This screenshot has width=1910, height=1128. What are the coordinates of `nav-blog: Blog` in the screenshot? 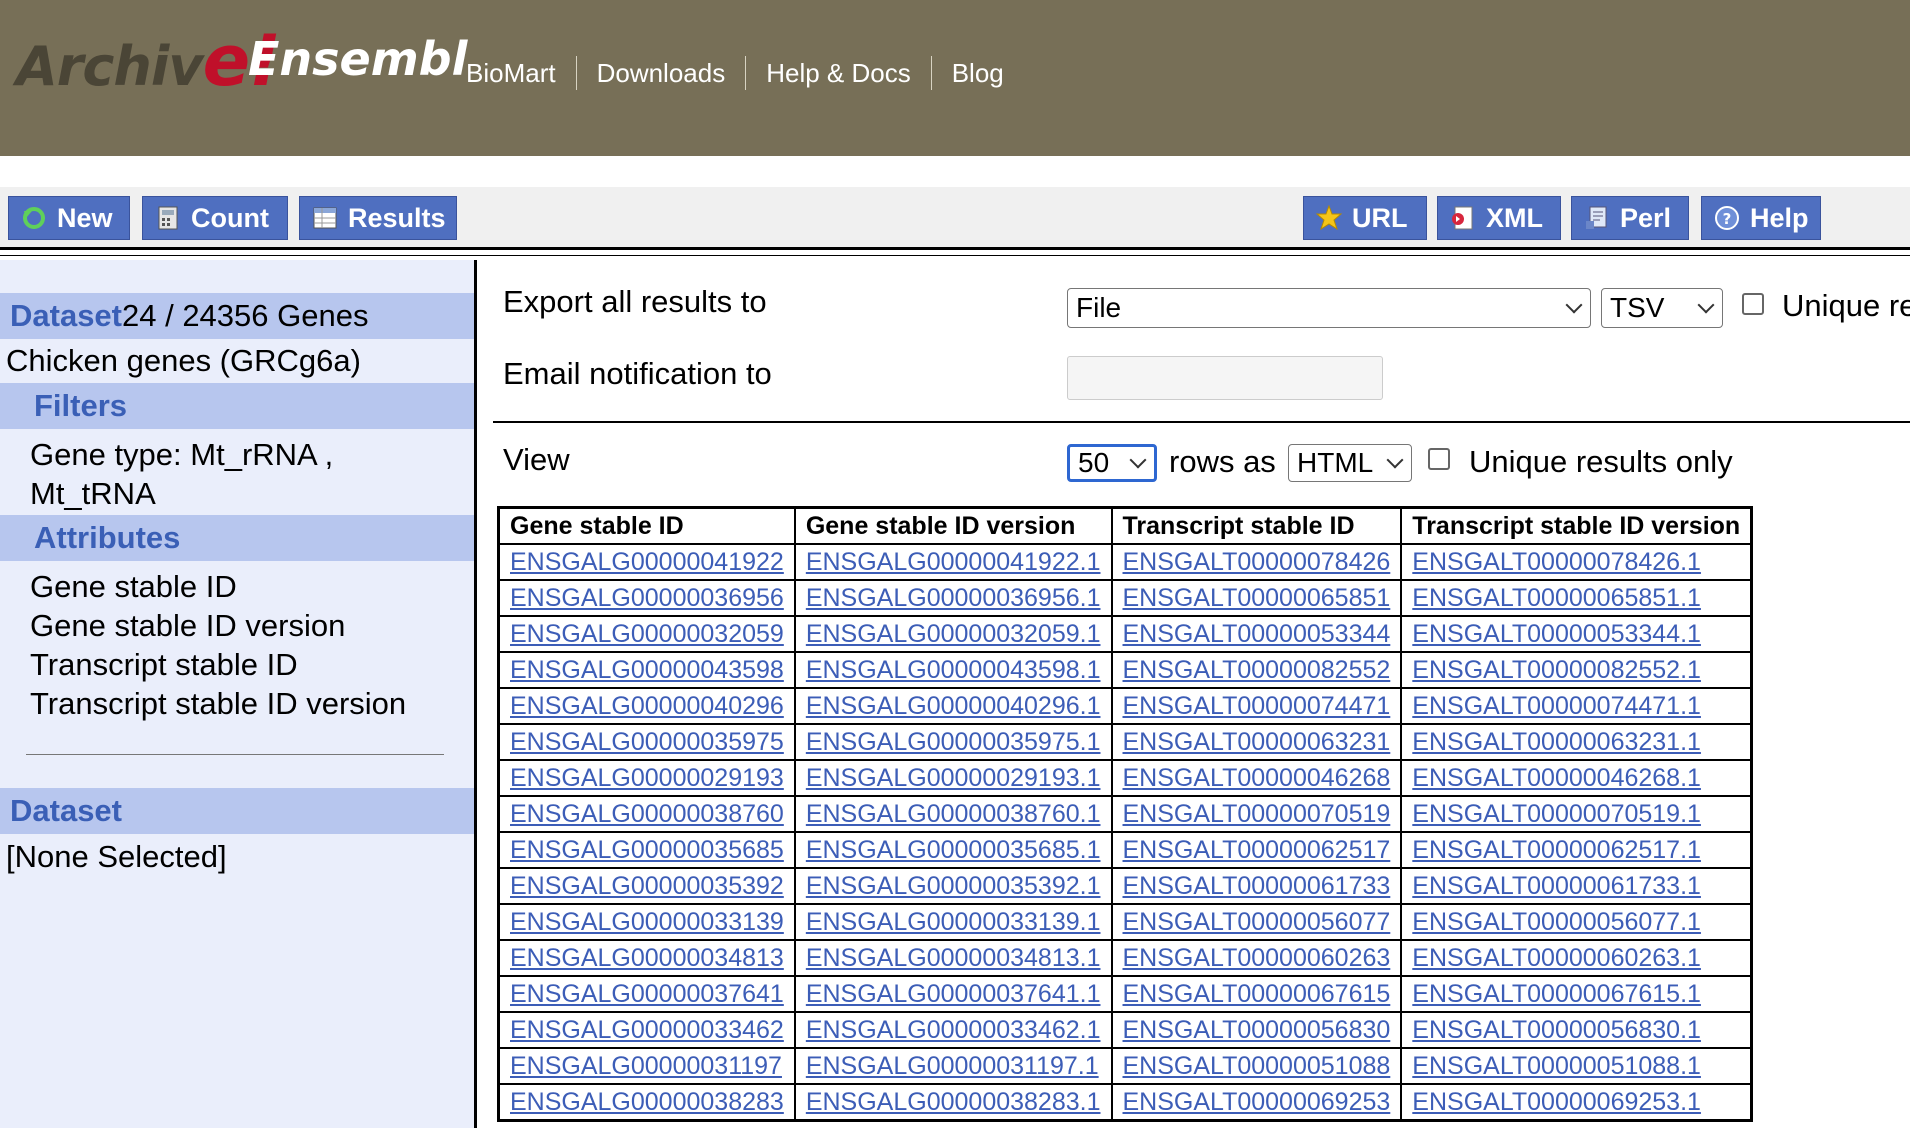 It's located at (977, 73).